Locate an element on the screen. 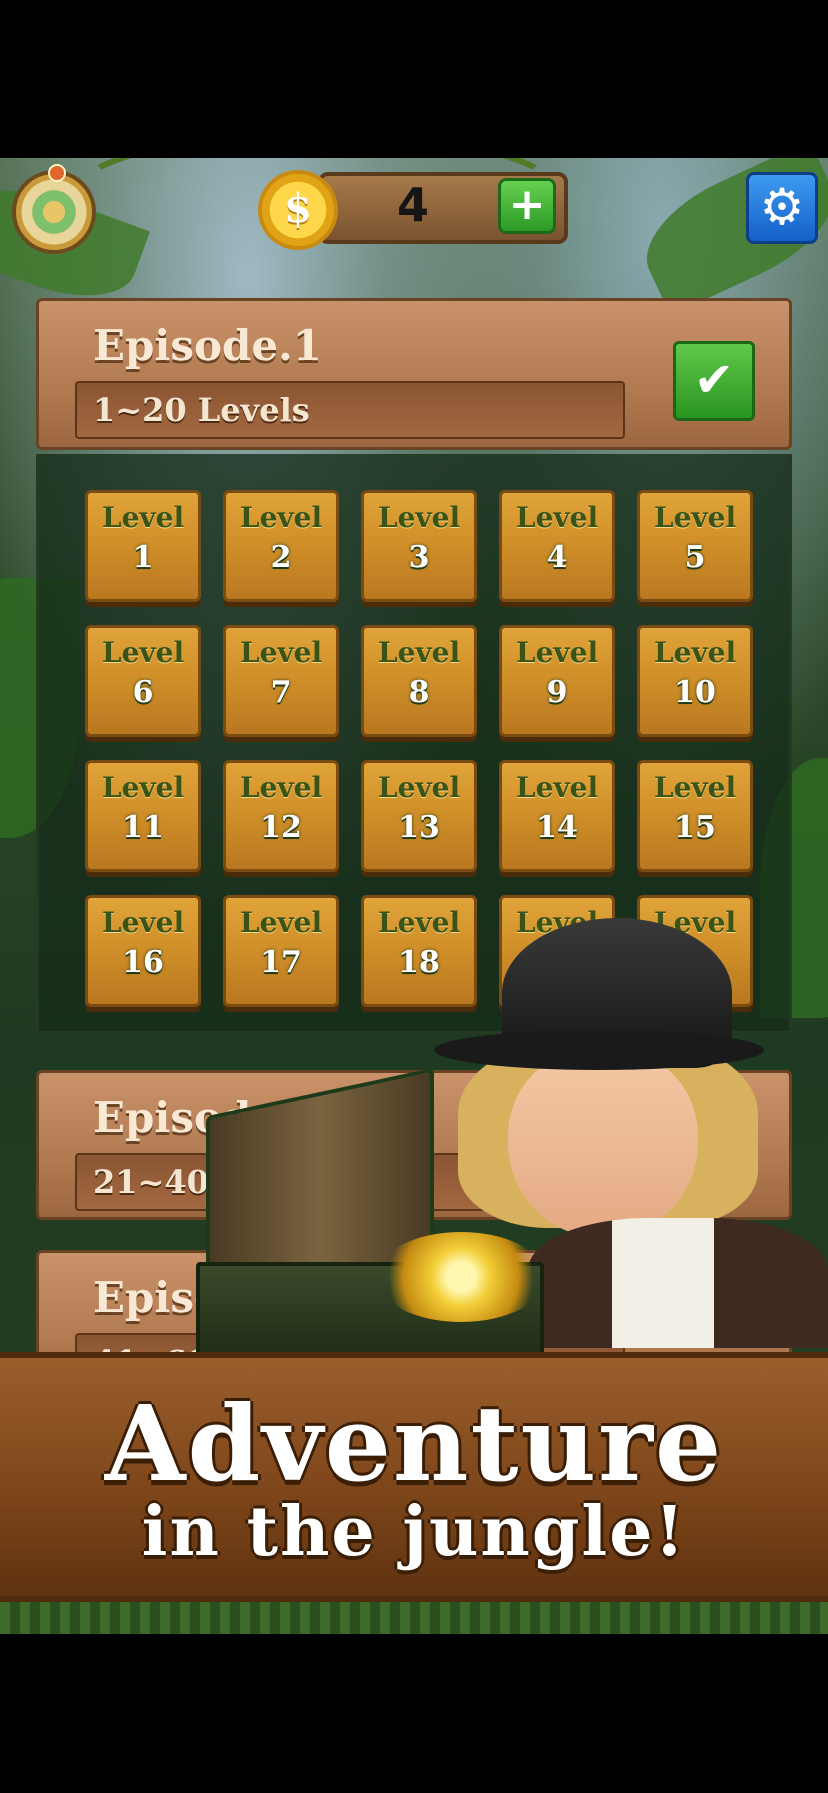  level-number: 12 is located at coordinates (281, 827).